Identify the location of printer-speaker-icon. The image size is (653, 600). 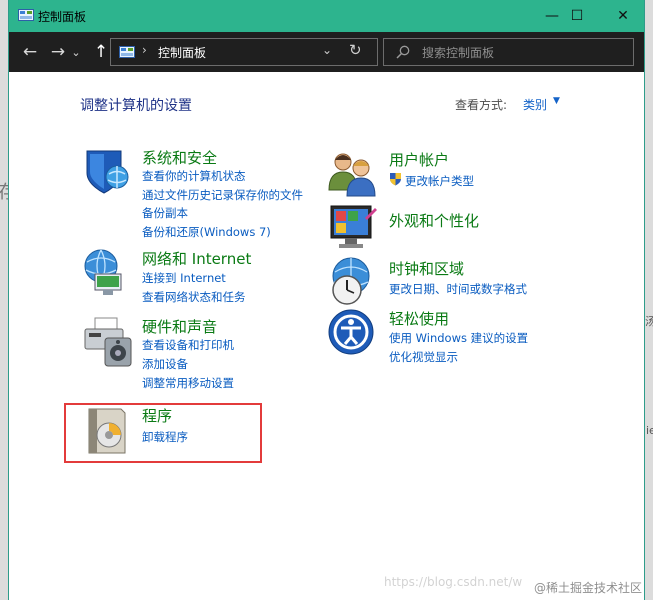
(108, 342).